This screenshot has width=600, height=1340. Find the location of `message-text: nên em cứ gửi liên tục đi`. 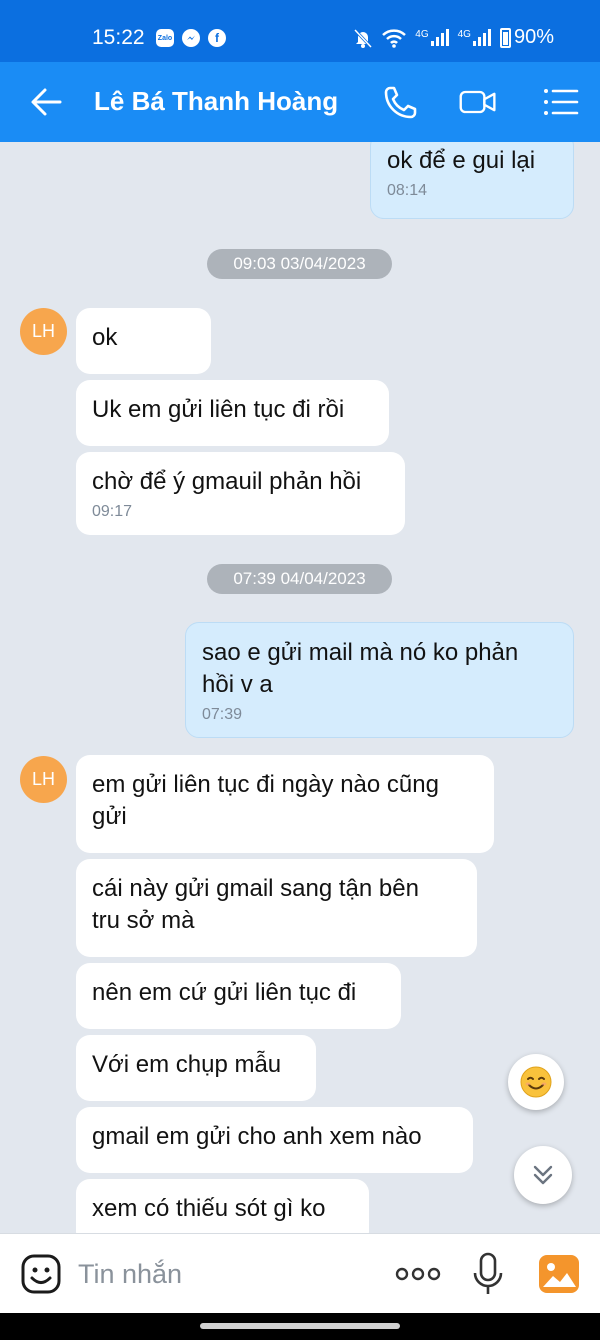

message-text: nên em cứ gửi liên tục đi is located at coordinates (224, 992).